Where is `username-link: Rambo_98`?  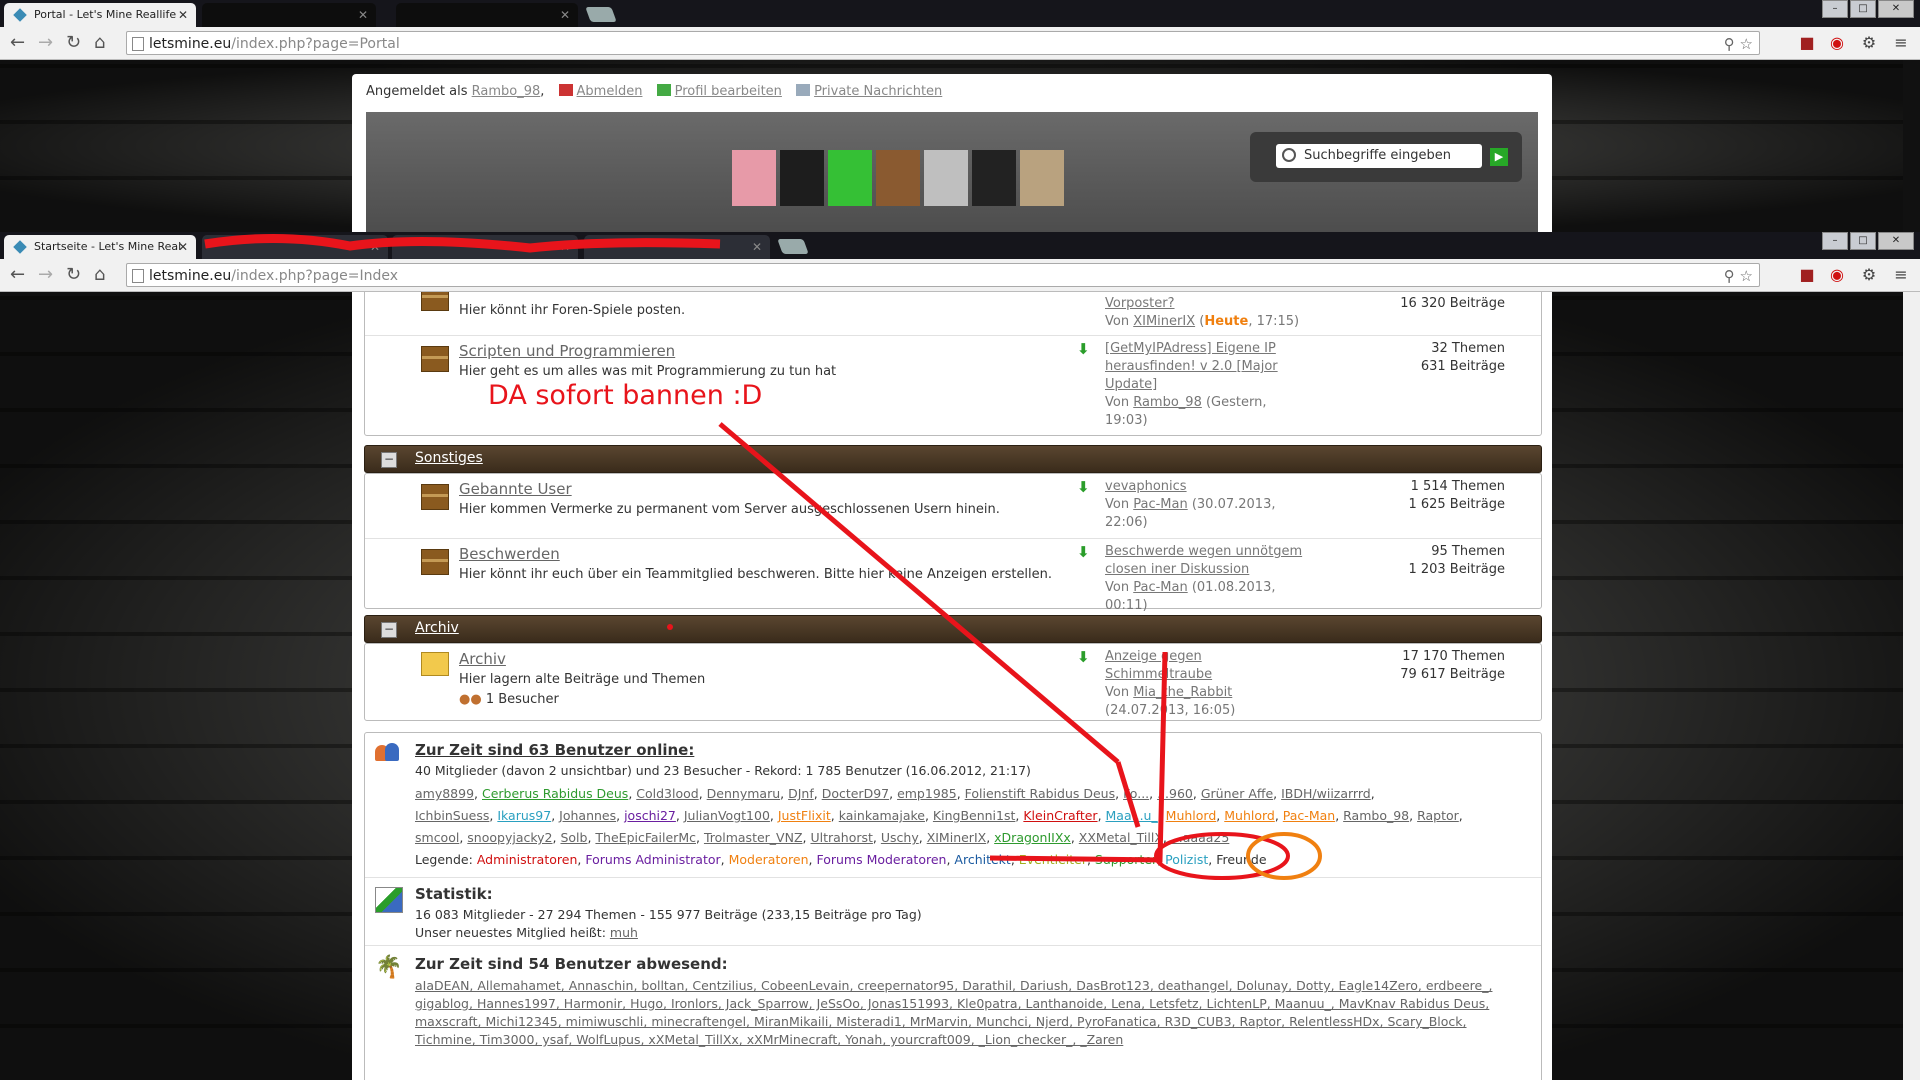 username-link: Rambo_98 is located at coordinates (506, 91).